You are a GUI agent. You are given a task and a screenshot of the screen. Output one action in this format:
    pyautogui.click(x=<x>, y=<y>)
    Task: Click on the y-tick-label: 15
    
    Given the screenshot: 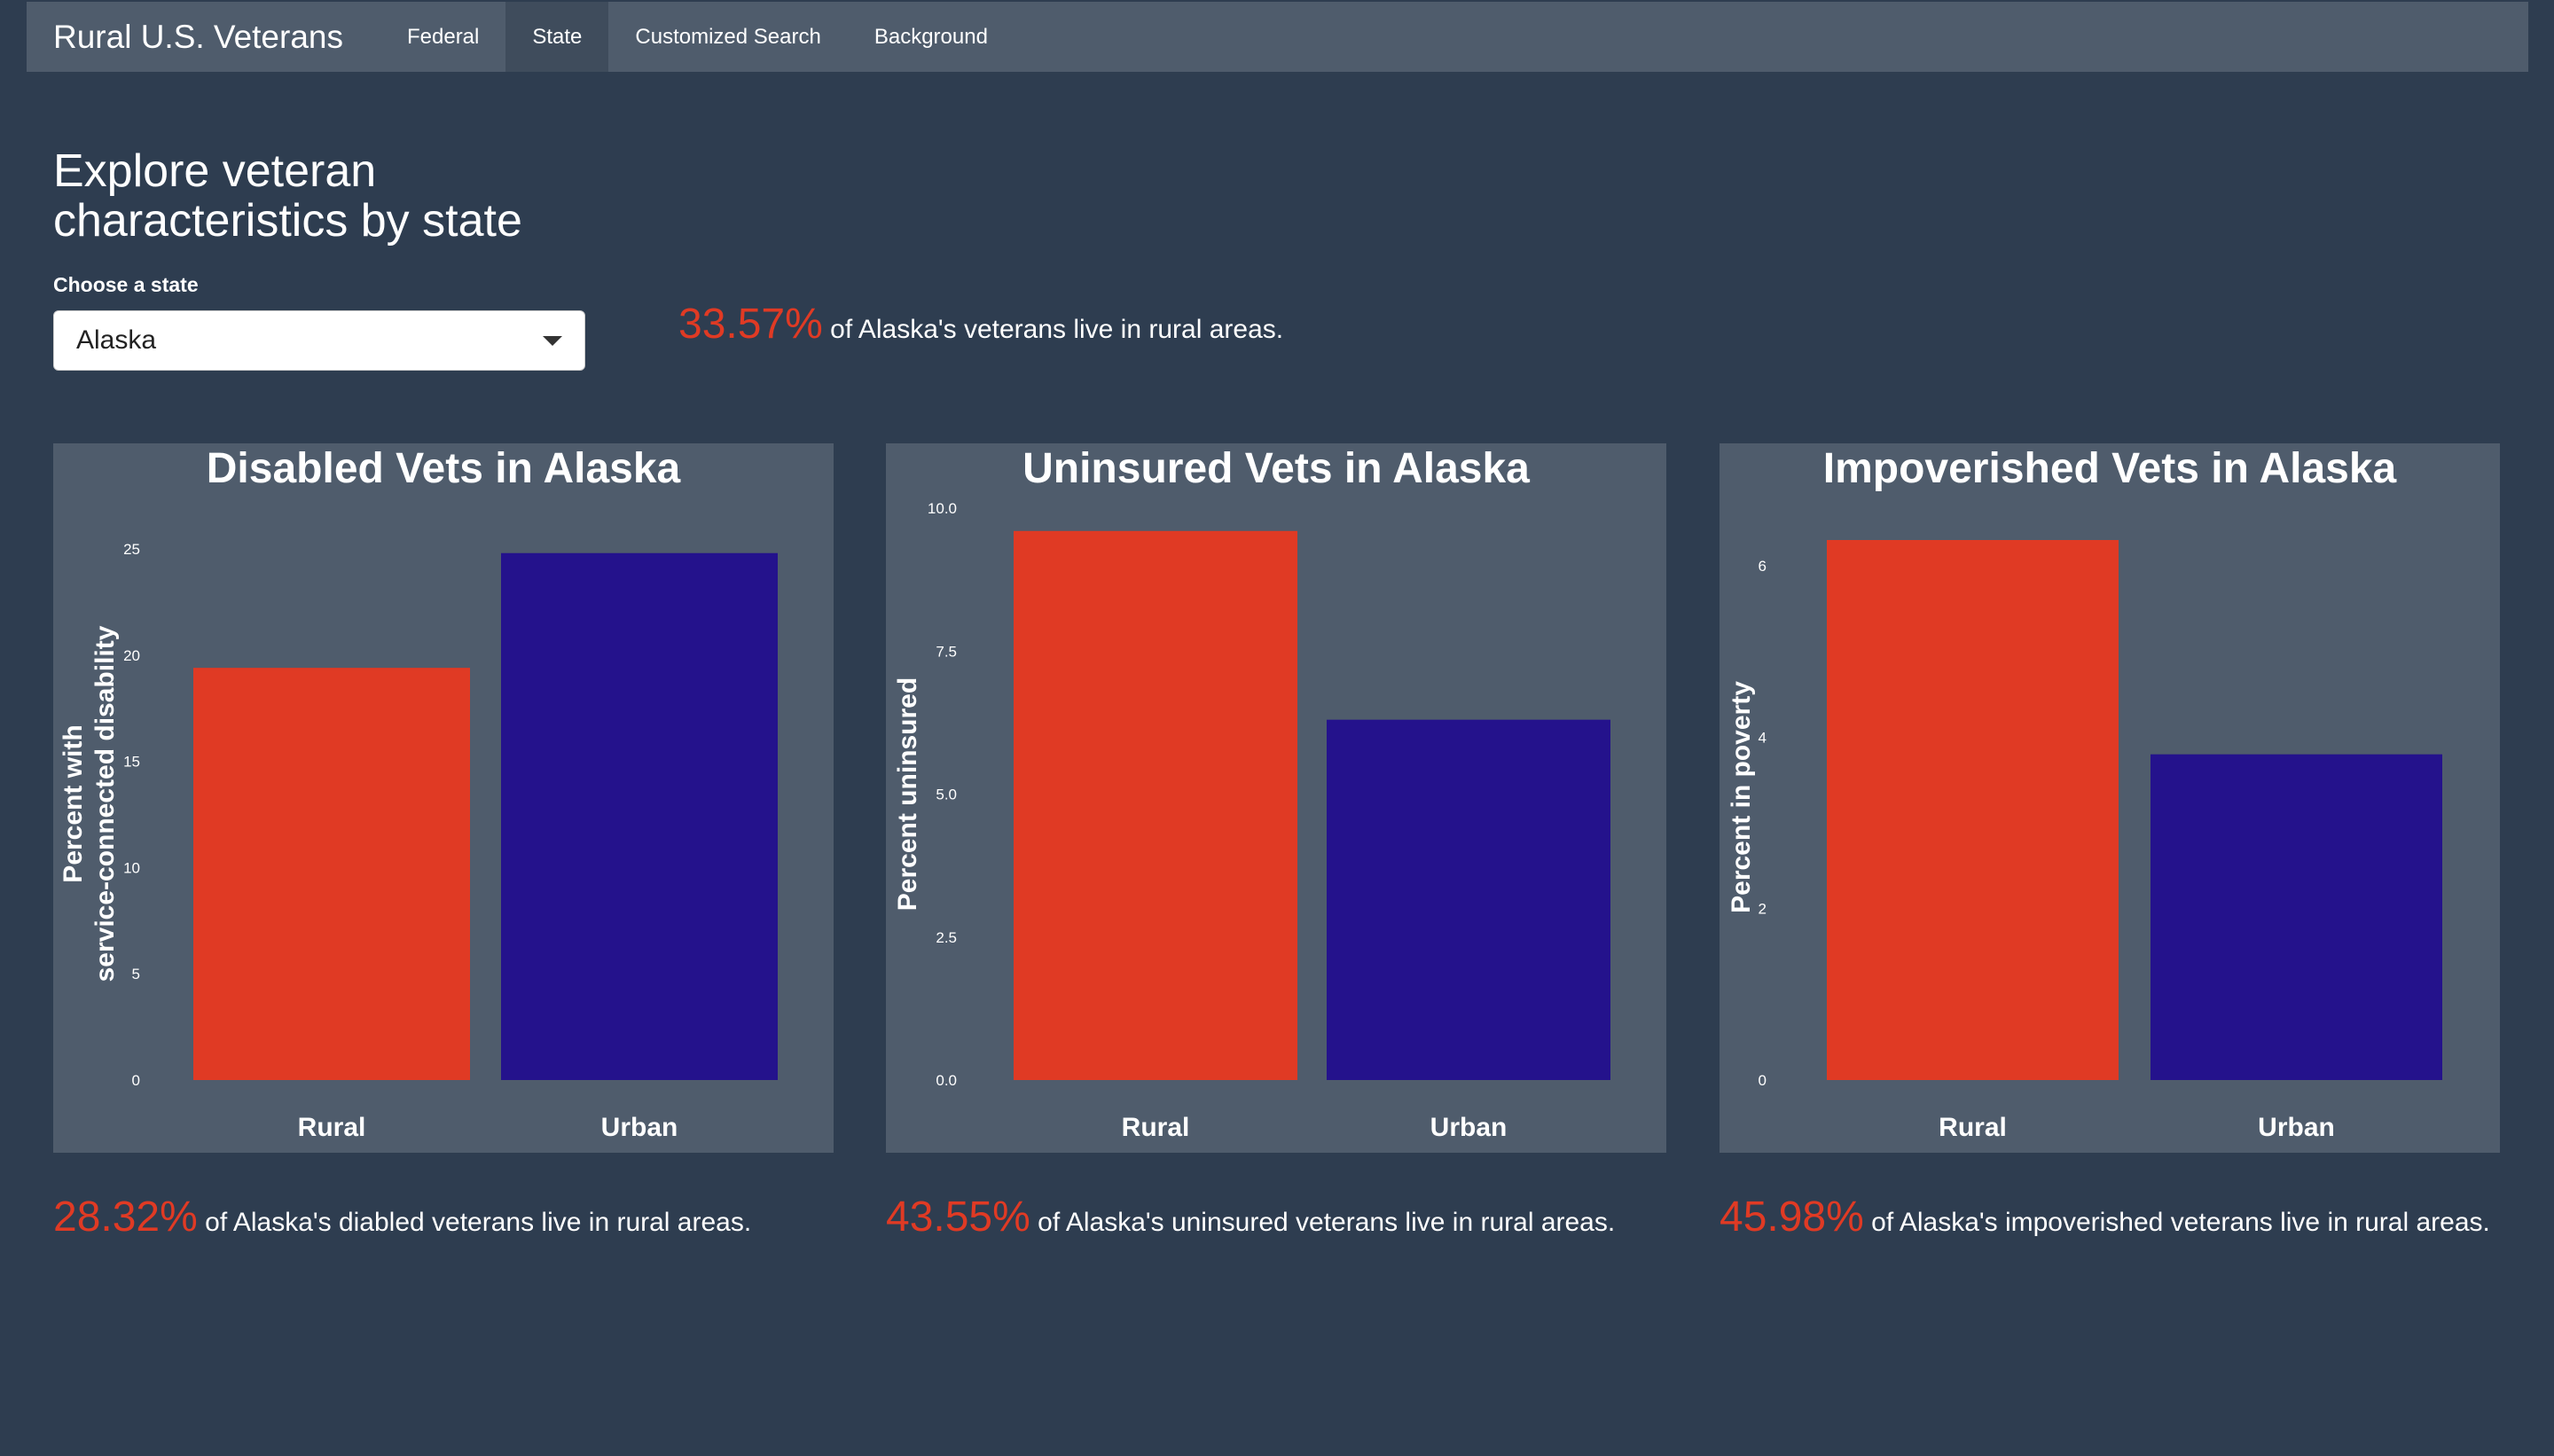 What is the action you would take?
    pyautogui.click(x=131, y=762)
    